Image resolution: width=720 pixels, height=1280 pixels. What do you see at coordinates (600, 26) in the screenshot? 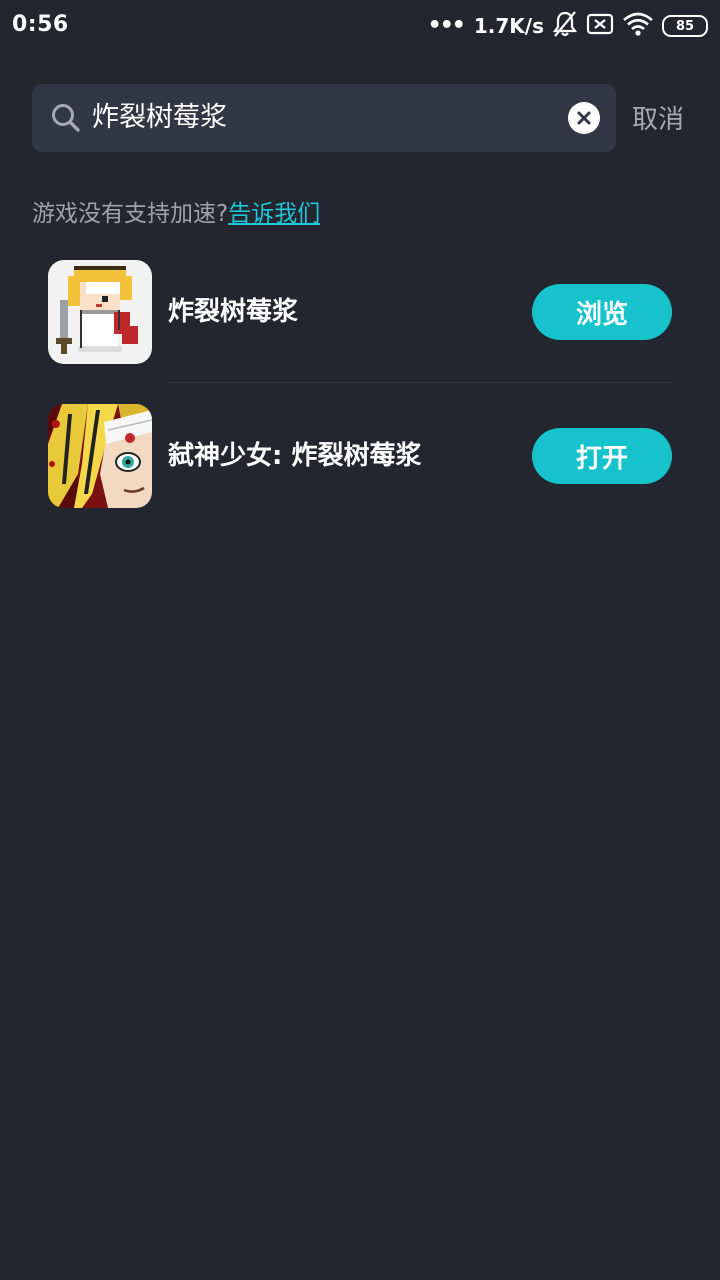
I see `no-sim-icon` at bounding box center [600, 26].